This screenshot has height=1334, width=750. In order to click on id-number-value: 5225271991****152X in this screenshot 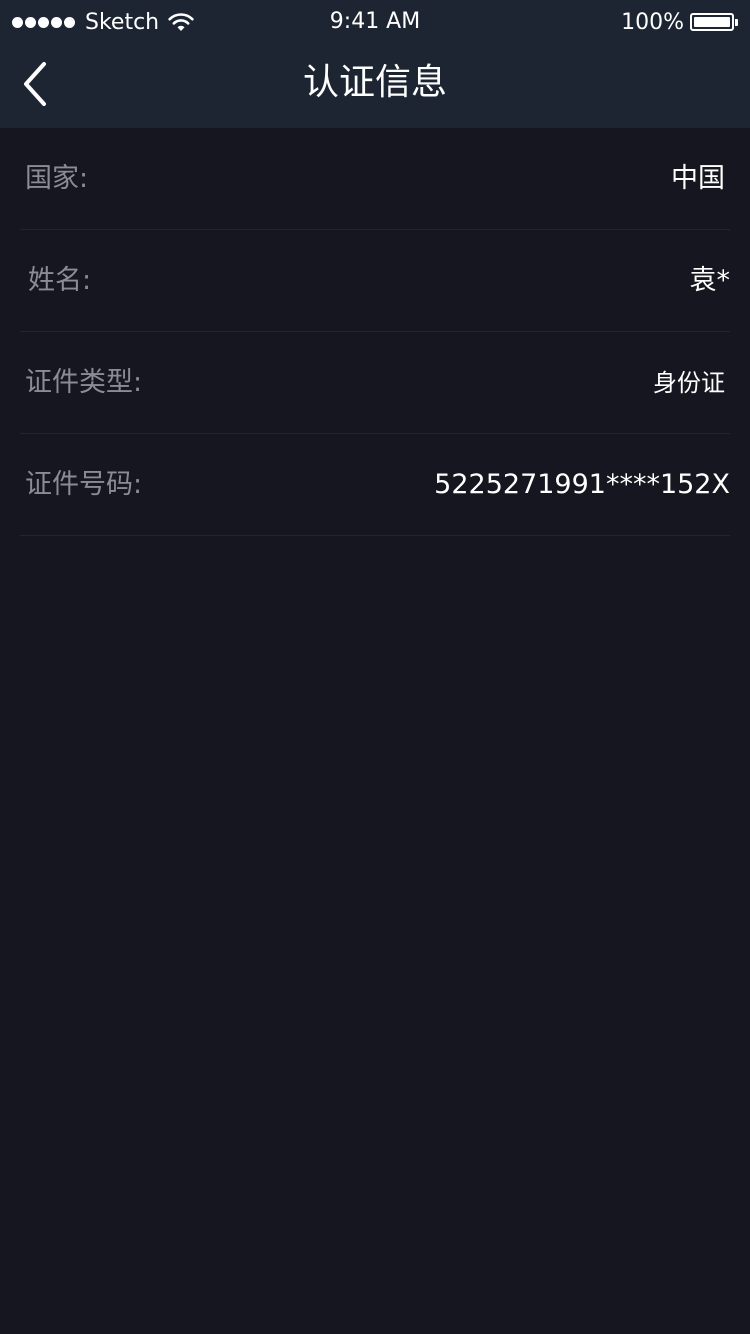, I will do `click(582, 484)`.